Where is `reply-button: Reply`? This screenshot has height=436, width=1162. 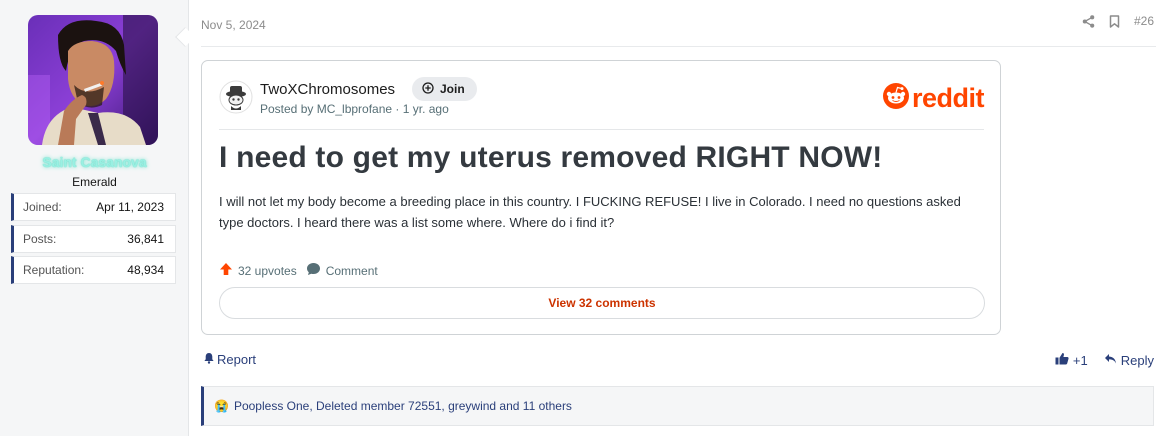 reply-button: Reply is located at coordinates (1129, 360).